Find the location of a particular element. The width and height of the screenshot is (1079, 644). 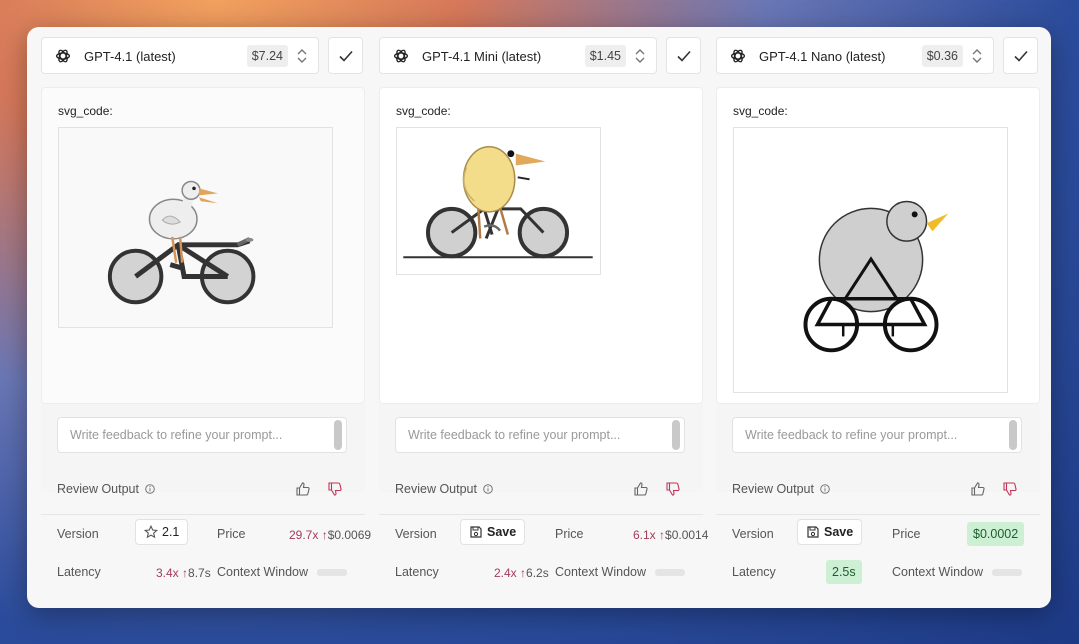

latency-value: 8.7s is located at coordinates (199, 573).